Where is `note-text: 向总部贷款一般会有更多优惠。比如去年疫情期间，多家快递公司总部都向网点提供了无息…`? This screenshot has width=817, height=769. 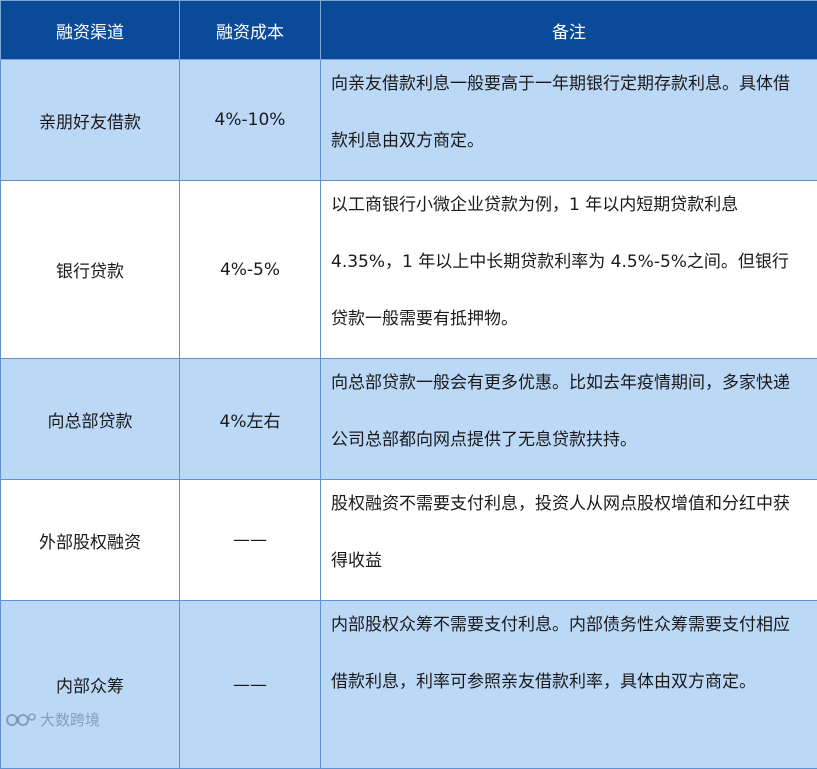
note-text: 向总部贷款一般会有更多优惠。比如去年疫情期间，多家快递公司总部都向网点提供了无息… is located at coordinates (567, 412).